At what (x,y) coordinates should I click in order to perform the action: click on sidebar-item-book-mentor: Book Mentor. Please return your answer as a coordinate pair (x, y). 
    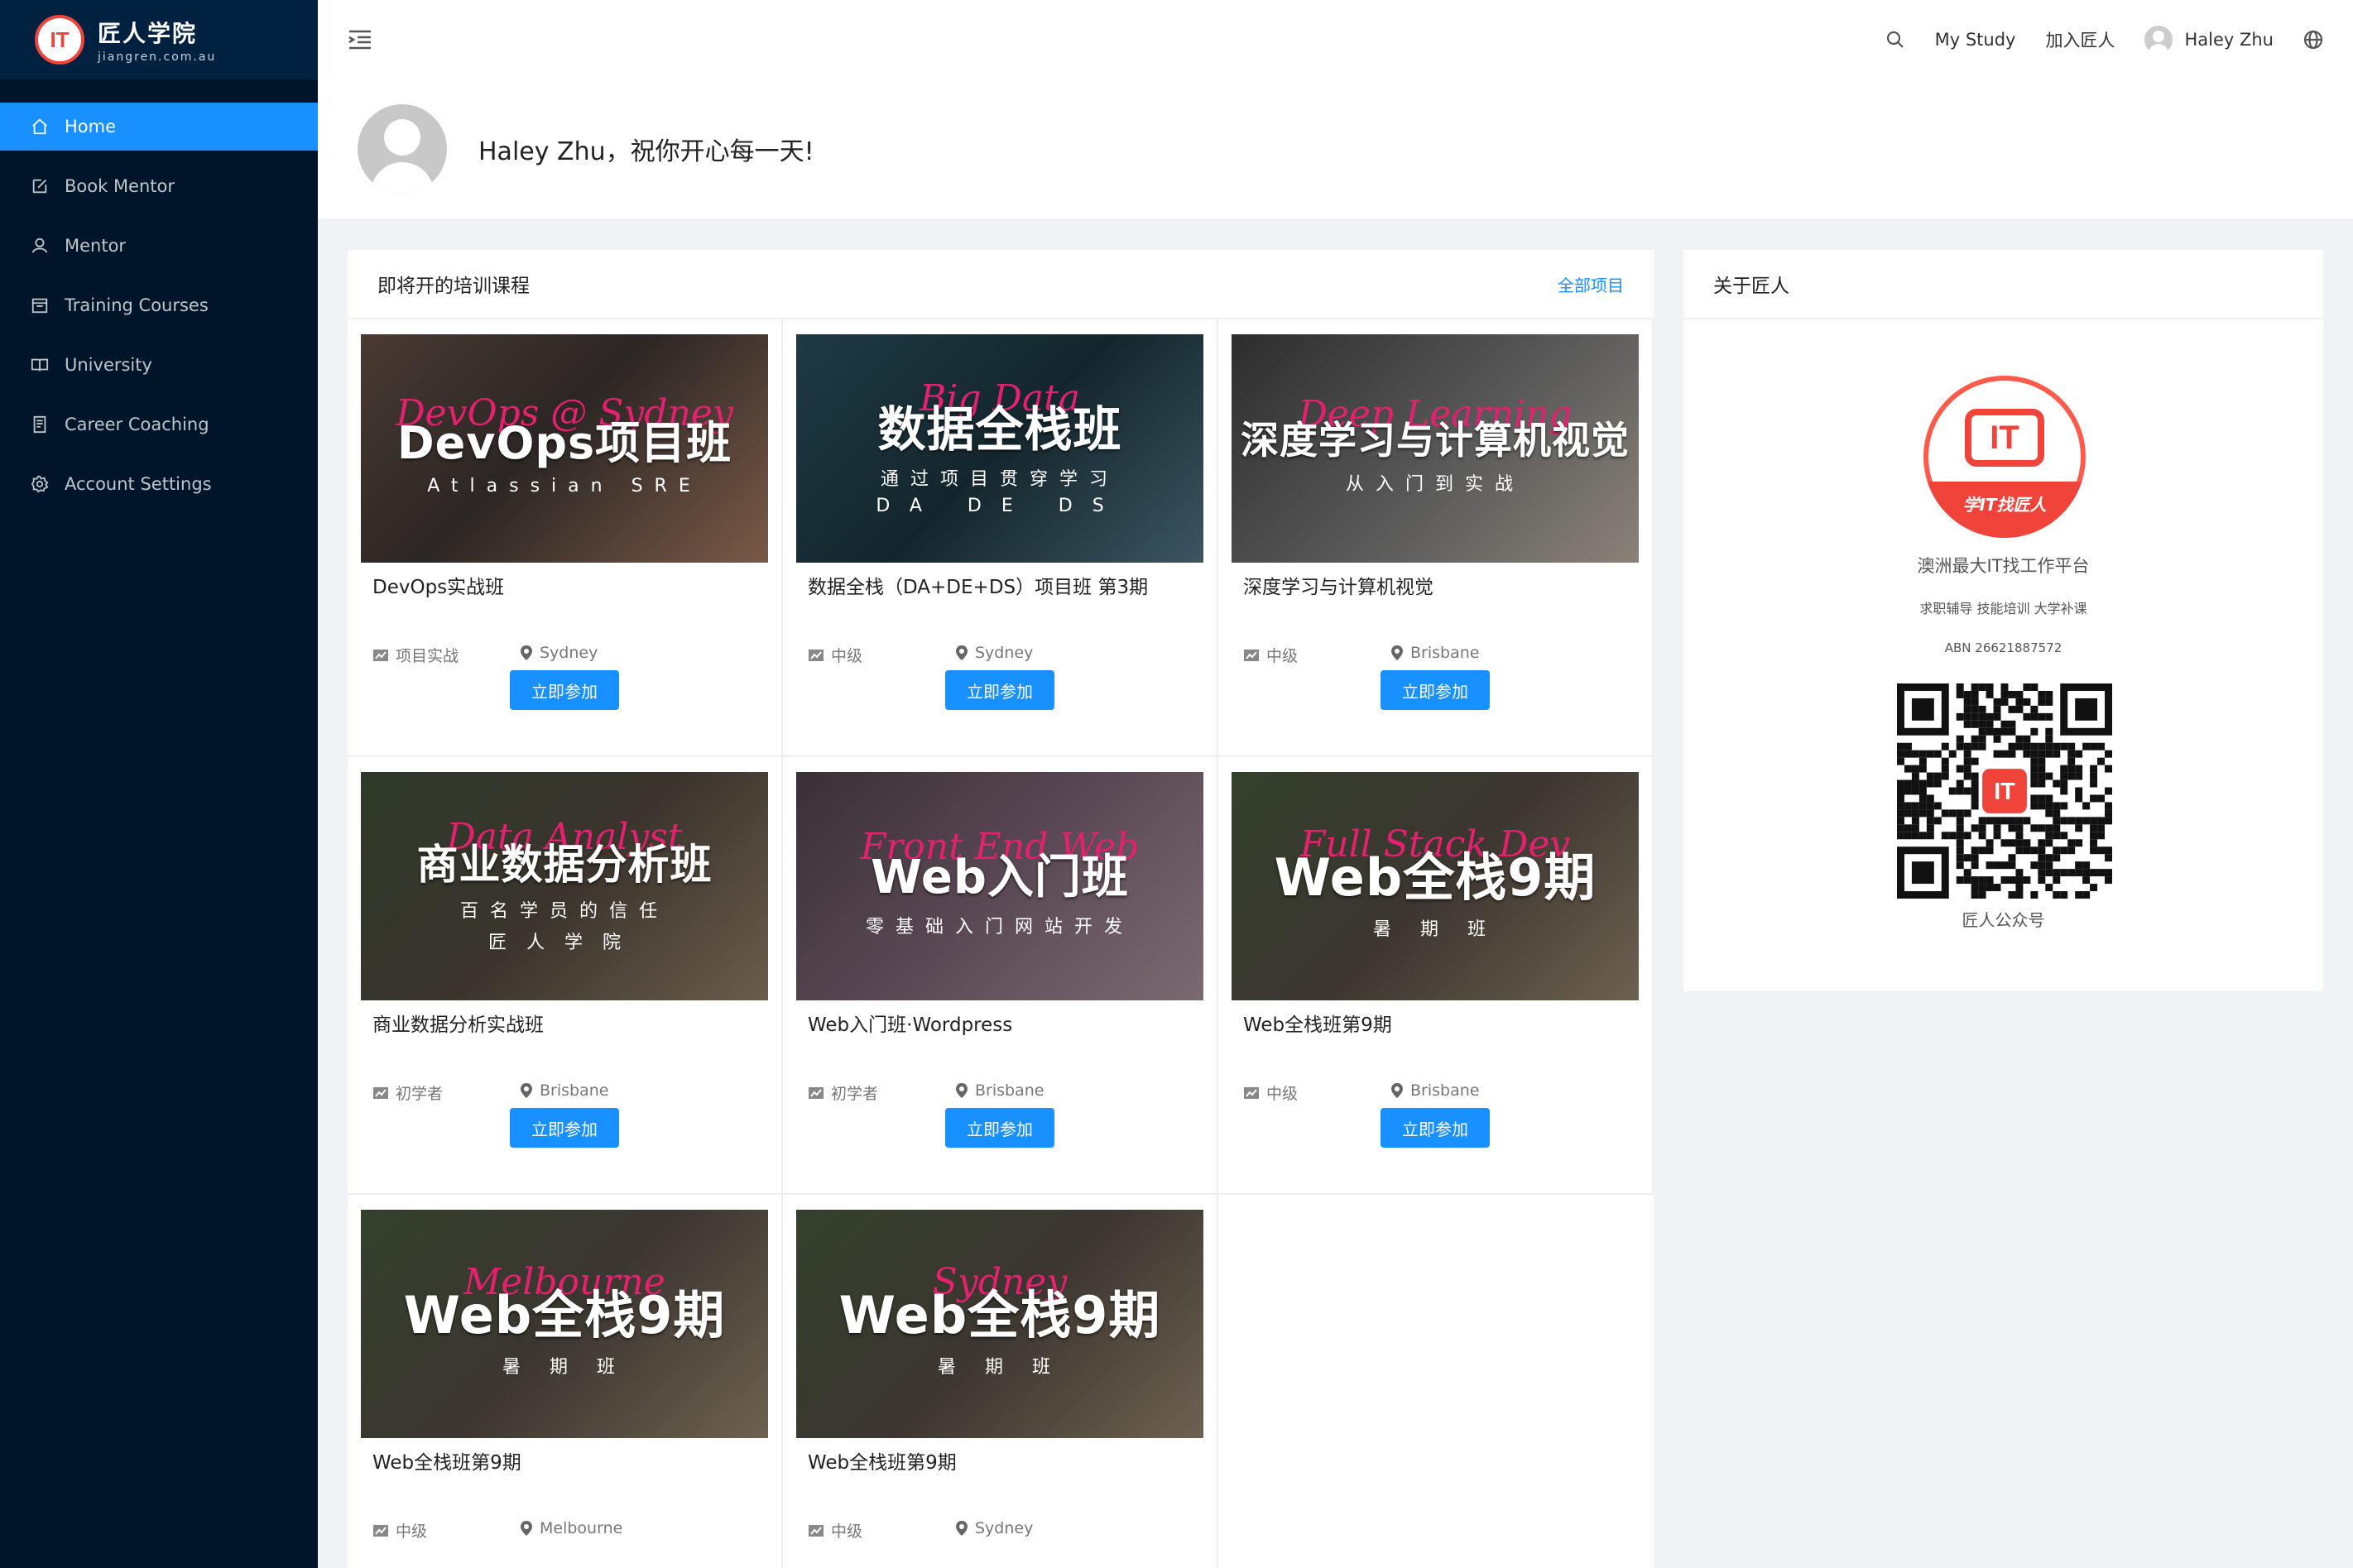
    Looking at the image, I should click on (159, 186).